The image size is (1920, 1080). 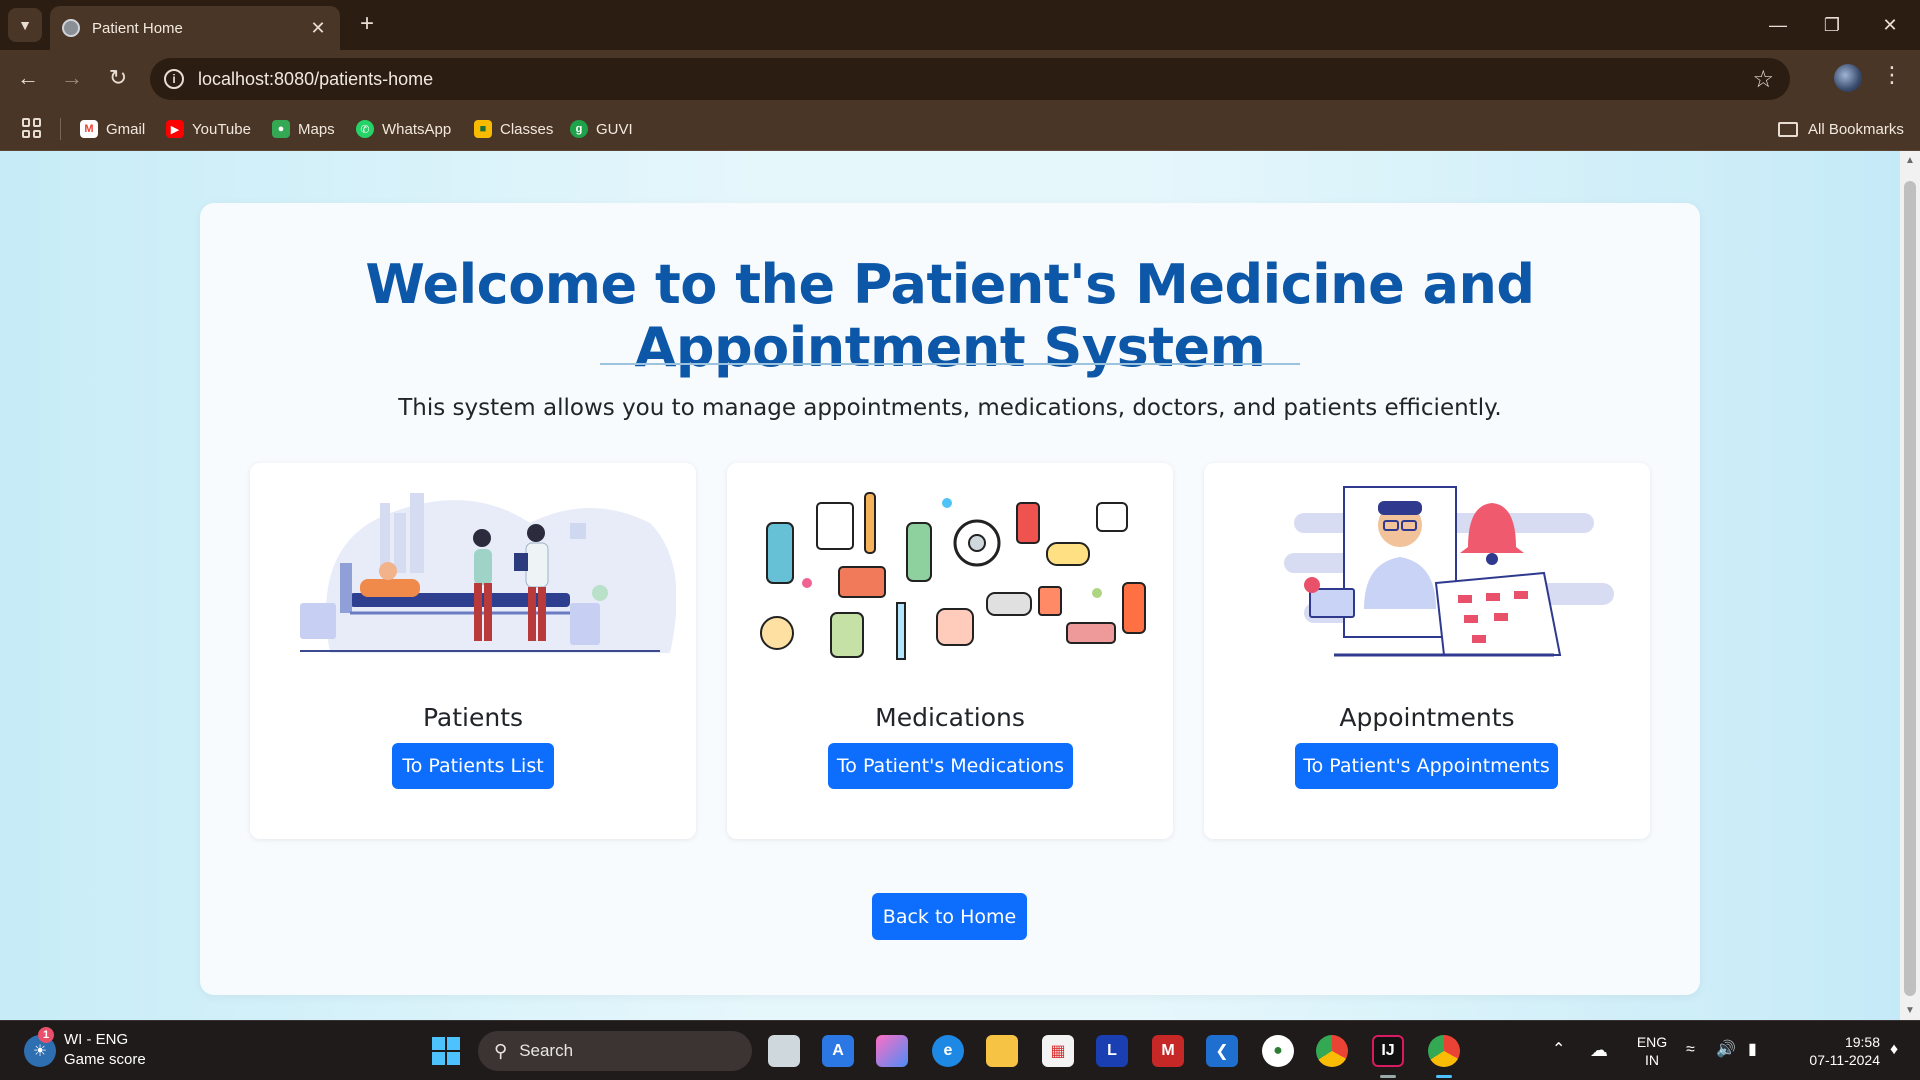 I want to click on site-info-icon: i, so click(x=174, y=79).